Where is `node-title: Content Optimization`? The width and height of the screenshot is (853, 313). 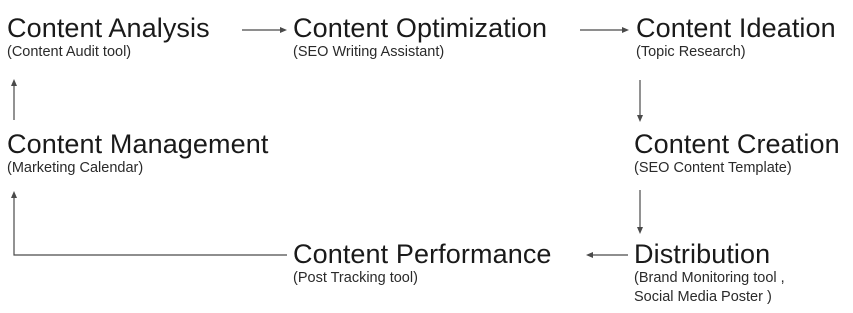 node-title: Content Optimization is located at coordinates (420, 28).